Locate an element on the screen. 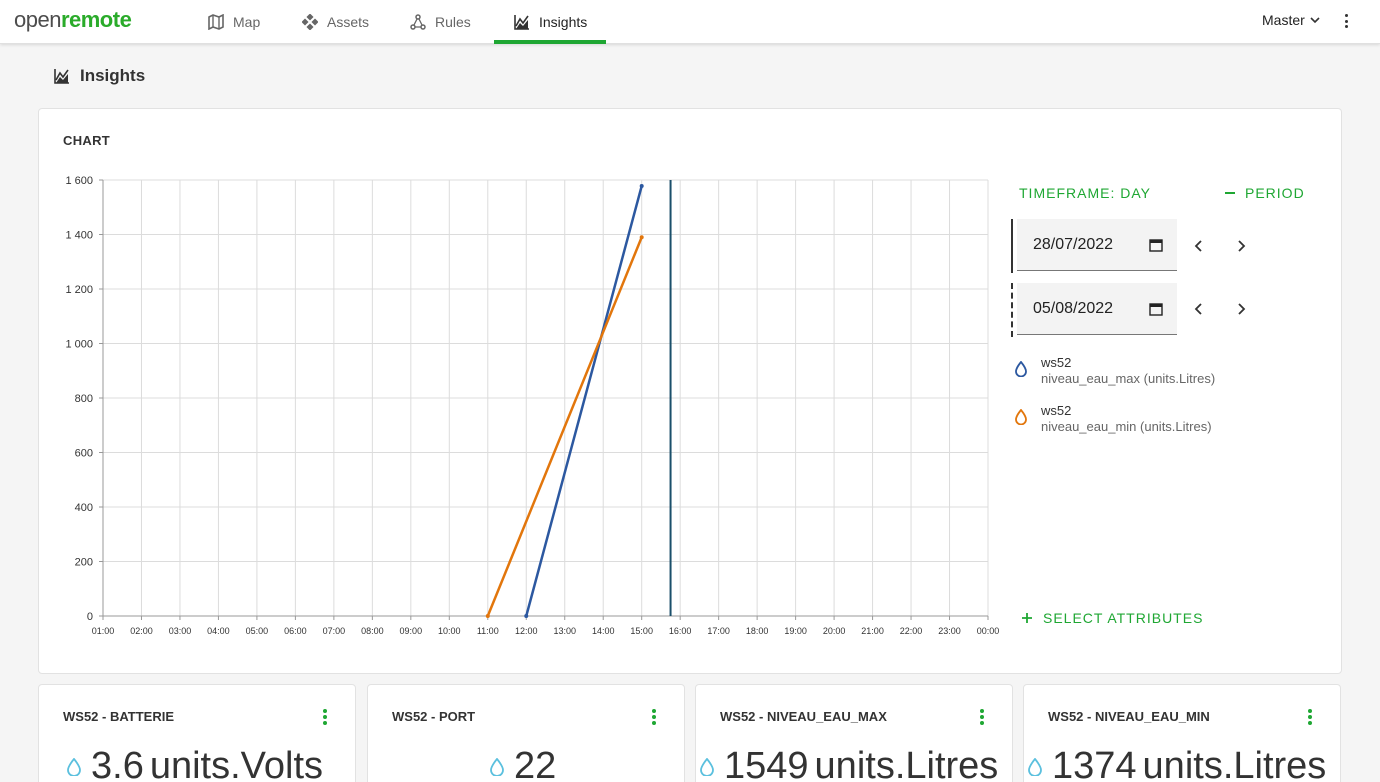 The width and height of the screenshot is (1380, 782). page-title: Insights is located at coordinates (99, 76).